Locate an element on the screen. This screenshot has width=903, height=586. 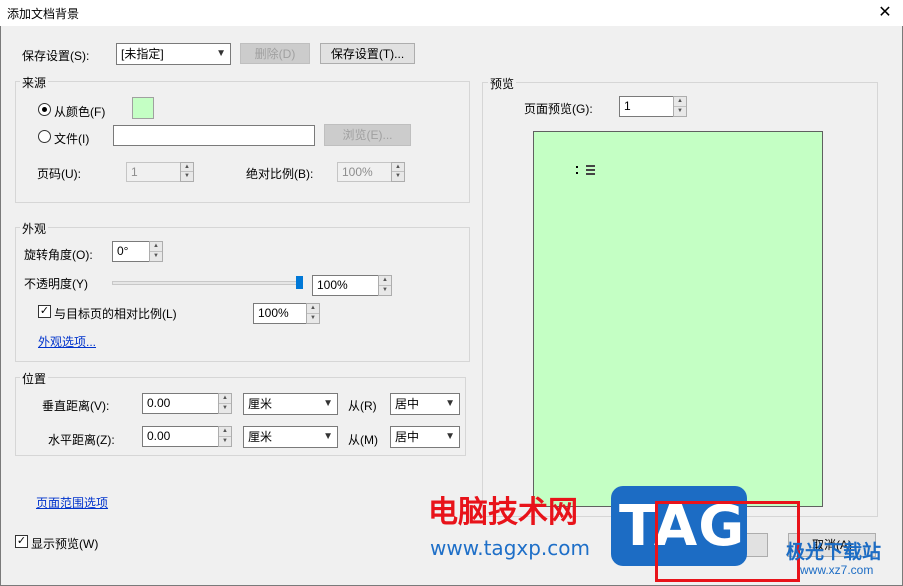
appearance-group-label: 外观 is located at coordinates (34, 228).